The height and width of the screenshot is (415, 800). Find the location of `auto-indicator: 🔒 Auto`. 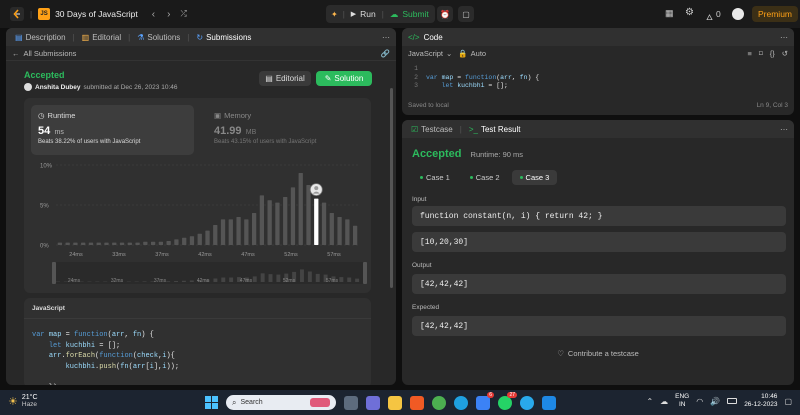

auto-indicator: 🔒 Auto is located at coordinates (472, 53).